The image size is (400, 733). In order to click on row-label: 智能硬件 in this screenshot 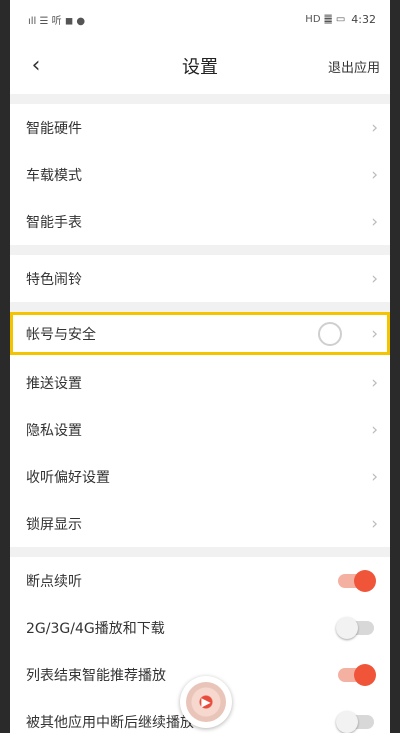, I will do `click(54, 128)`.